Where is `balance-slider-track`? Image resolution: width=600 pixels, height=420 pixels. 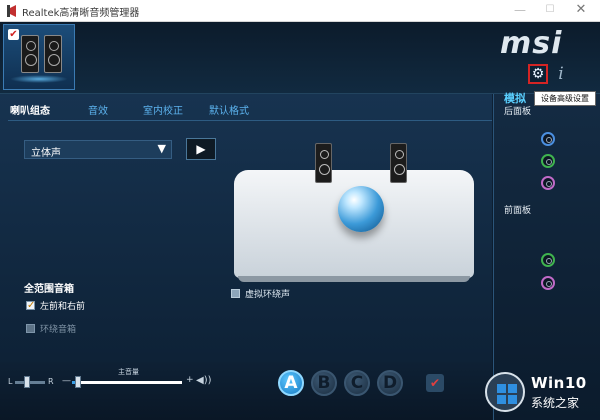
balance-slider-track is located at coordinates (30, 382).